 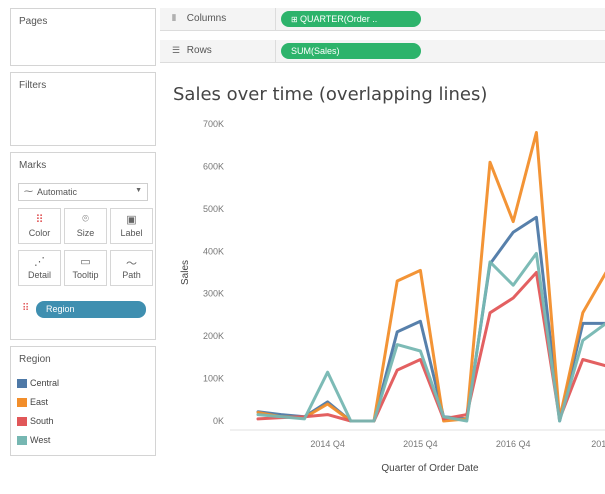 I want to click on chart-title: Sales over time (overlapping lines), so click(x=330, y=94).